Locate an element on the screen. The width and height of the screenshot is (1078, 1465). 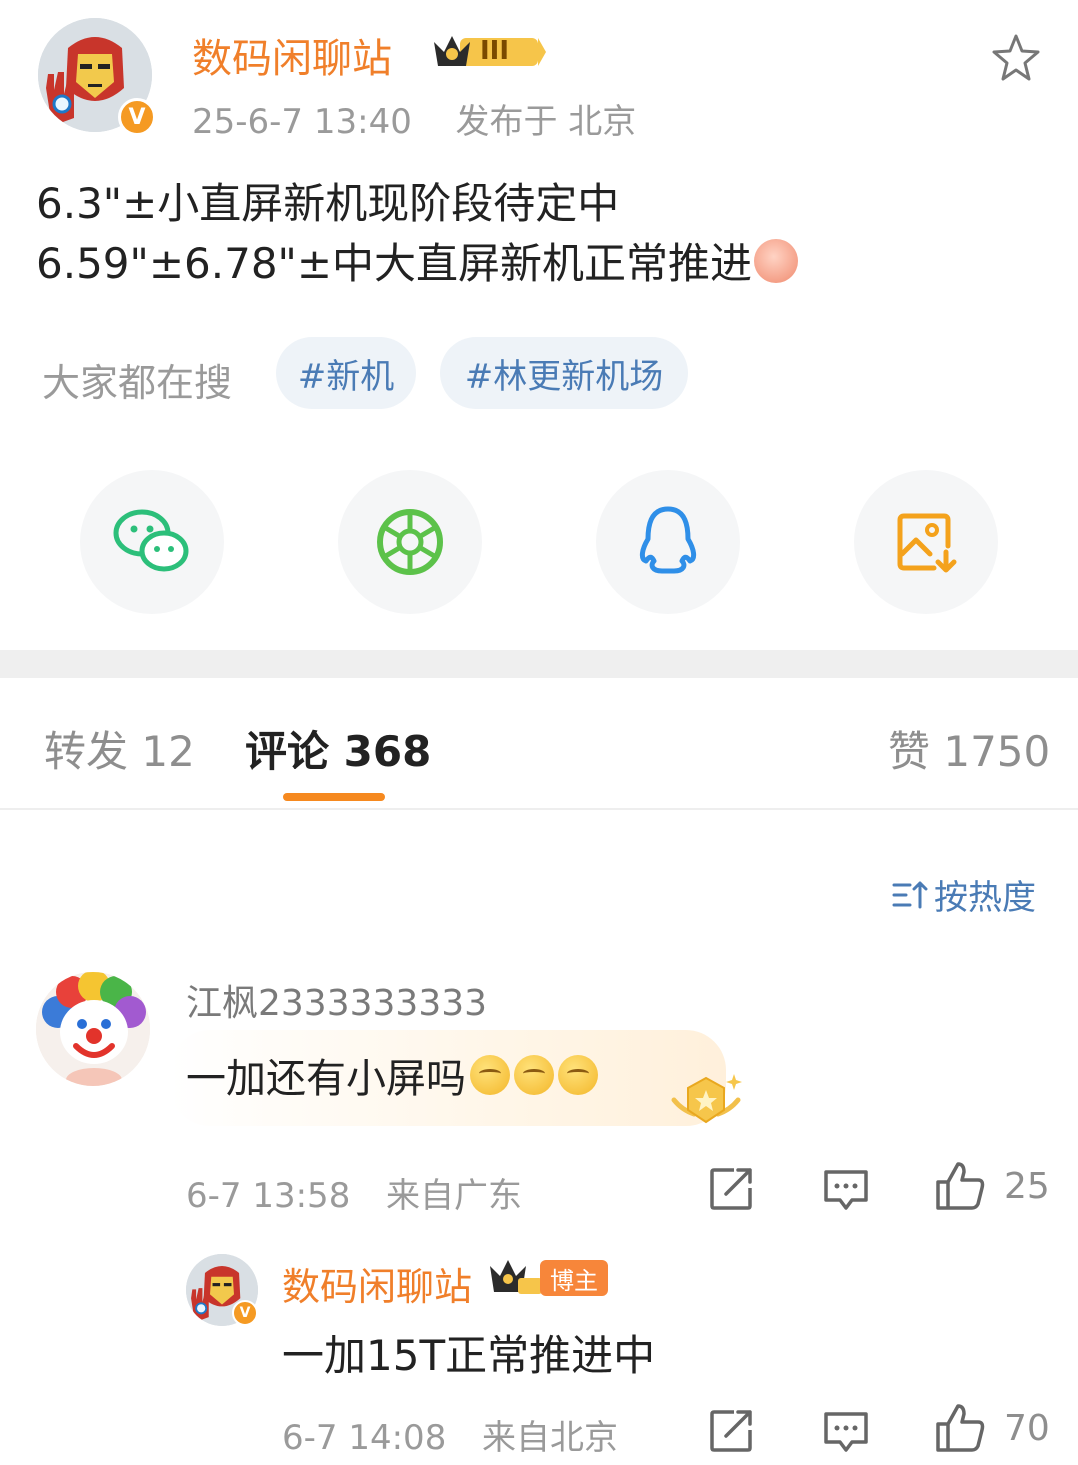
wechat-icon is located at coordinates (151, 540).